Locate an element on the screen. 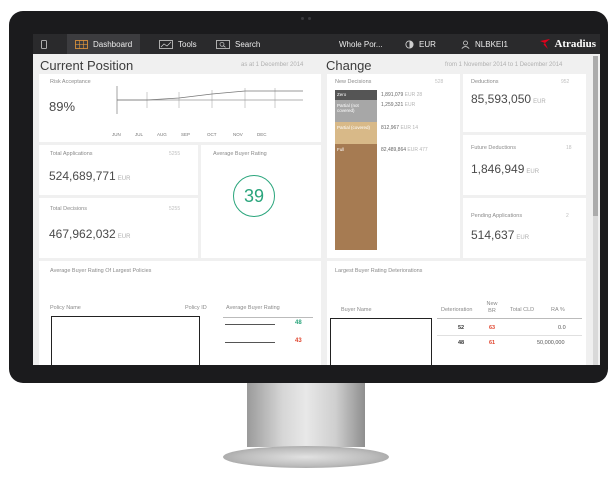 Image resolution: width=616 pixels, height=477 pixels. current-position-title: Current Position is located at coordinates (87, 65).